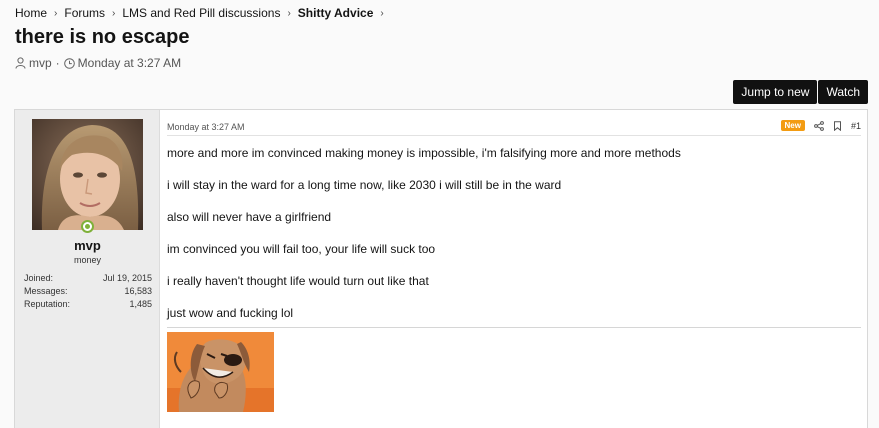  What do you see at coordinates (336, 13) in the screenshot?
I see `breadcrumb-shitty-advice: Shitty Advice` at bounding box center [336, 13].